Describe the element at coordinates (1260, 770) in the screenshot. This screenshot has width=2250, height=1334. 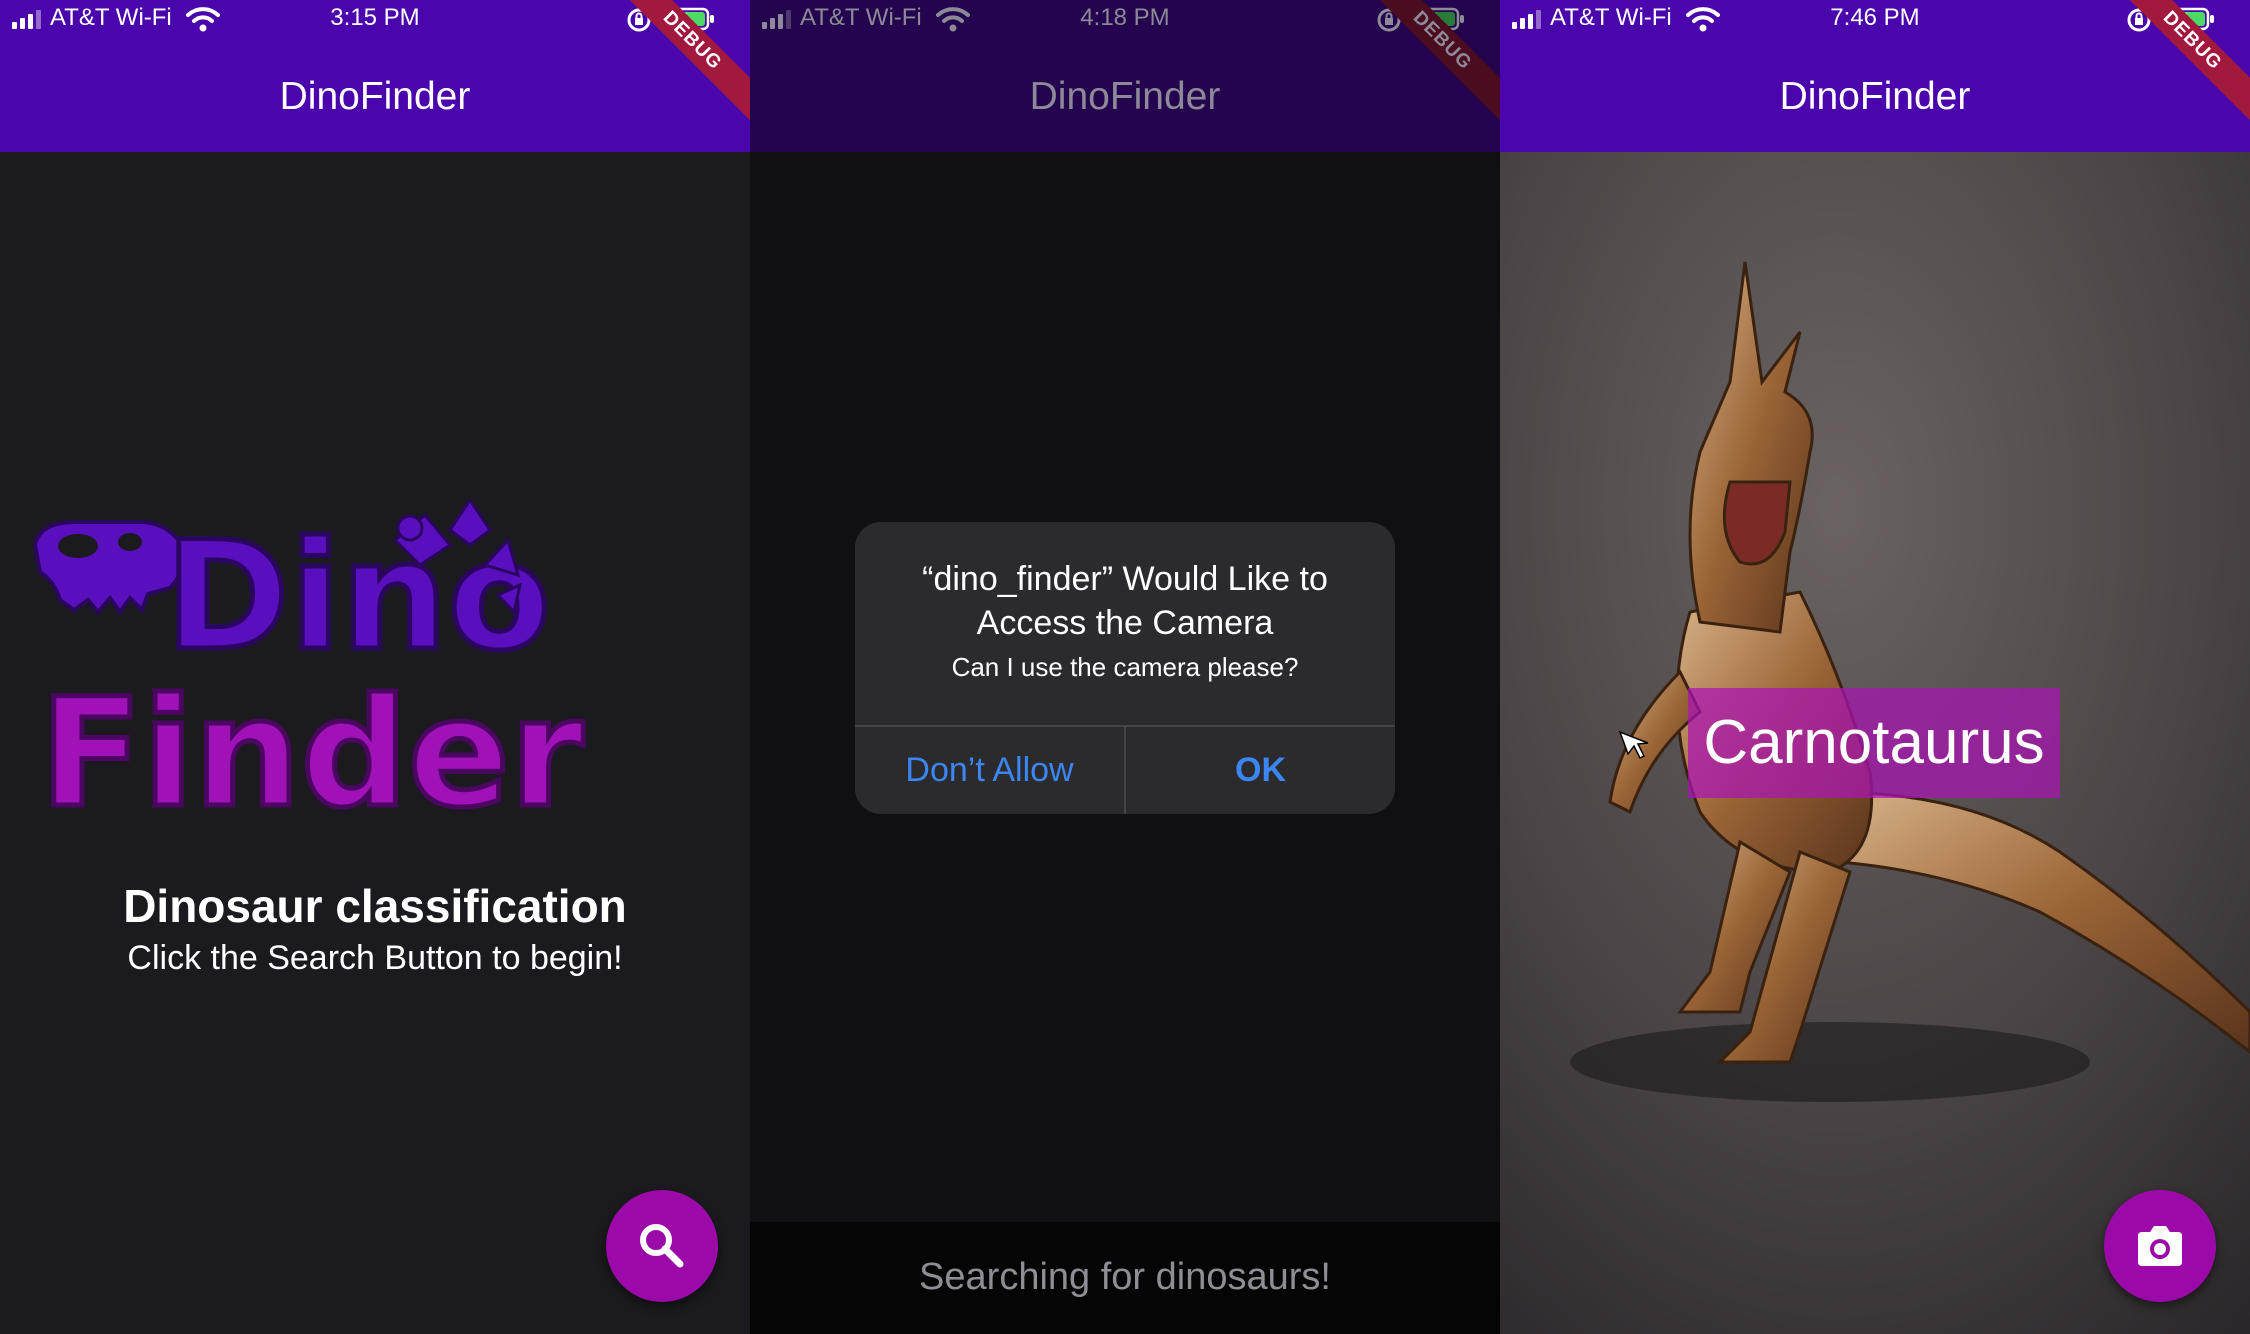
I see `ok-button: OK` at that location.